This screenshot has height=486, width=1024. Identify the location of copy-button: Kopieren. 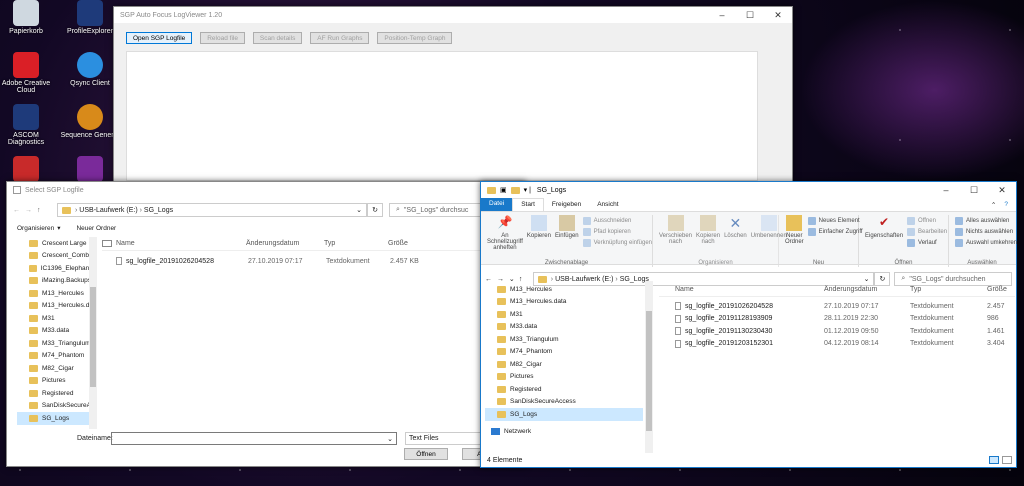
(539, 227).